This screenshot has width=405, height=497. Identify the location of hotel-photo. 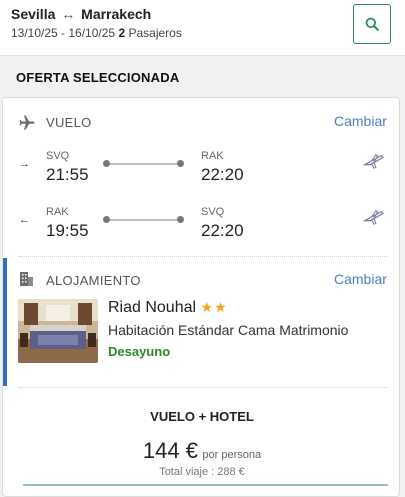
(58, 331).